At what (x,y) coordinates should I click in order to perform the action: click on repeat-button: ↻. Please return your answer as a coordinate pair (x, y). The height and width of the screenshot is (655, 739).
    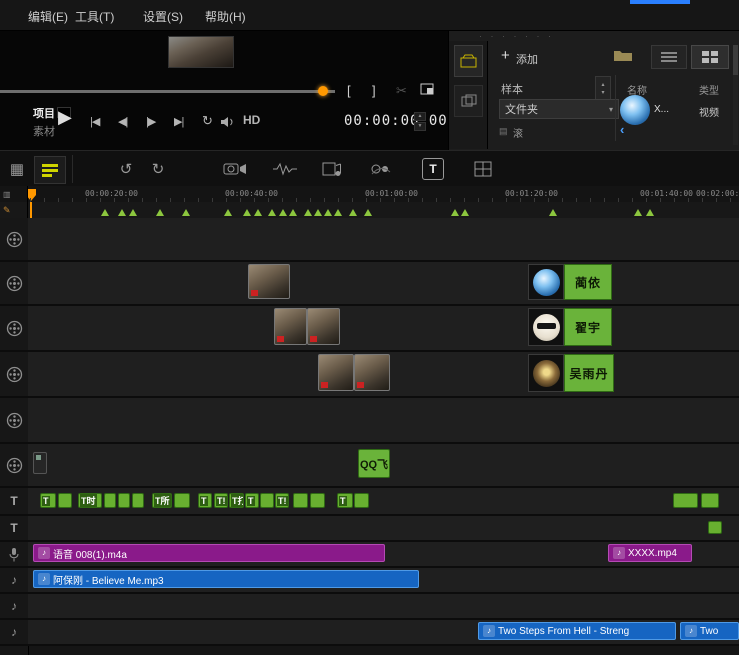
    Looking at the image, I should click on (207, 121).